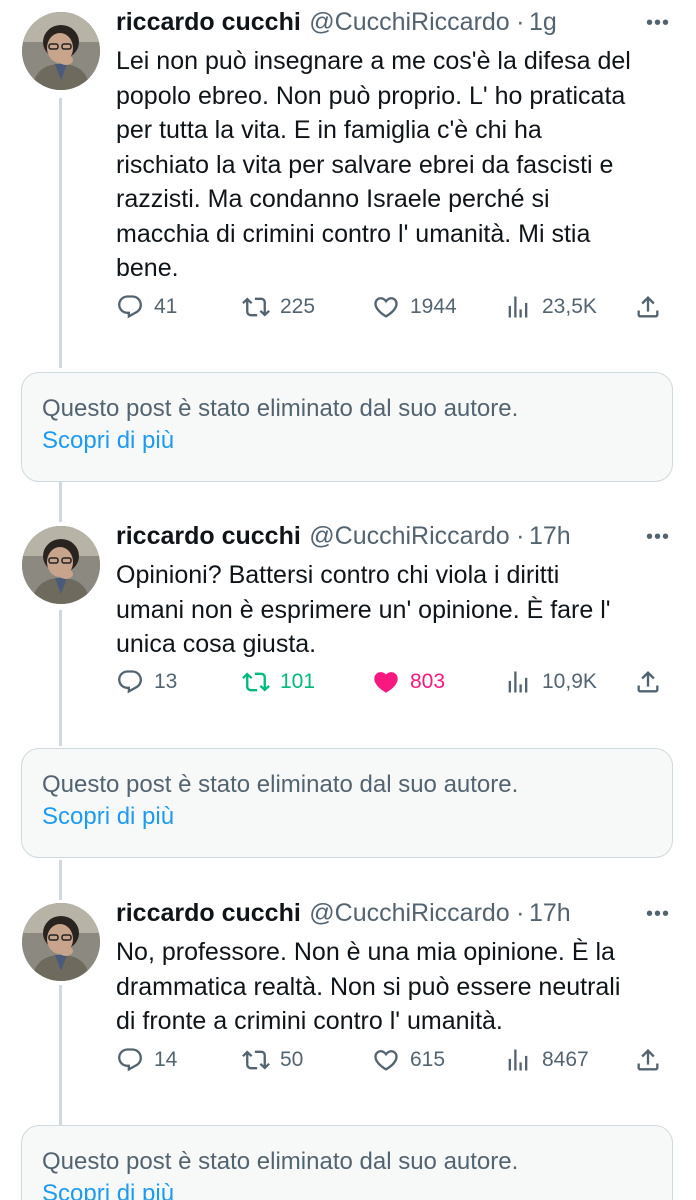 This screenshot has width=696, height=1200. What do you see at coordinates (569, 306) in the screenshot?
I see `views-count: 23,5K` at bounding box center [569, 306].